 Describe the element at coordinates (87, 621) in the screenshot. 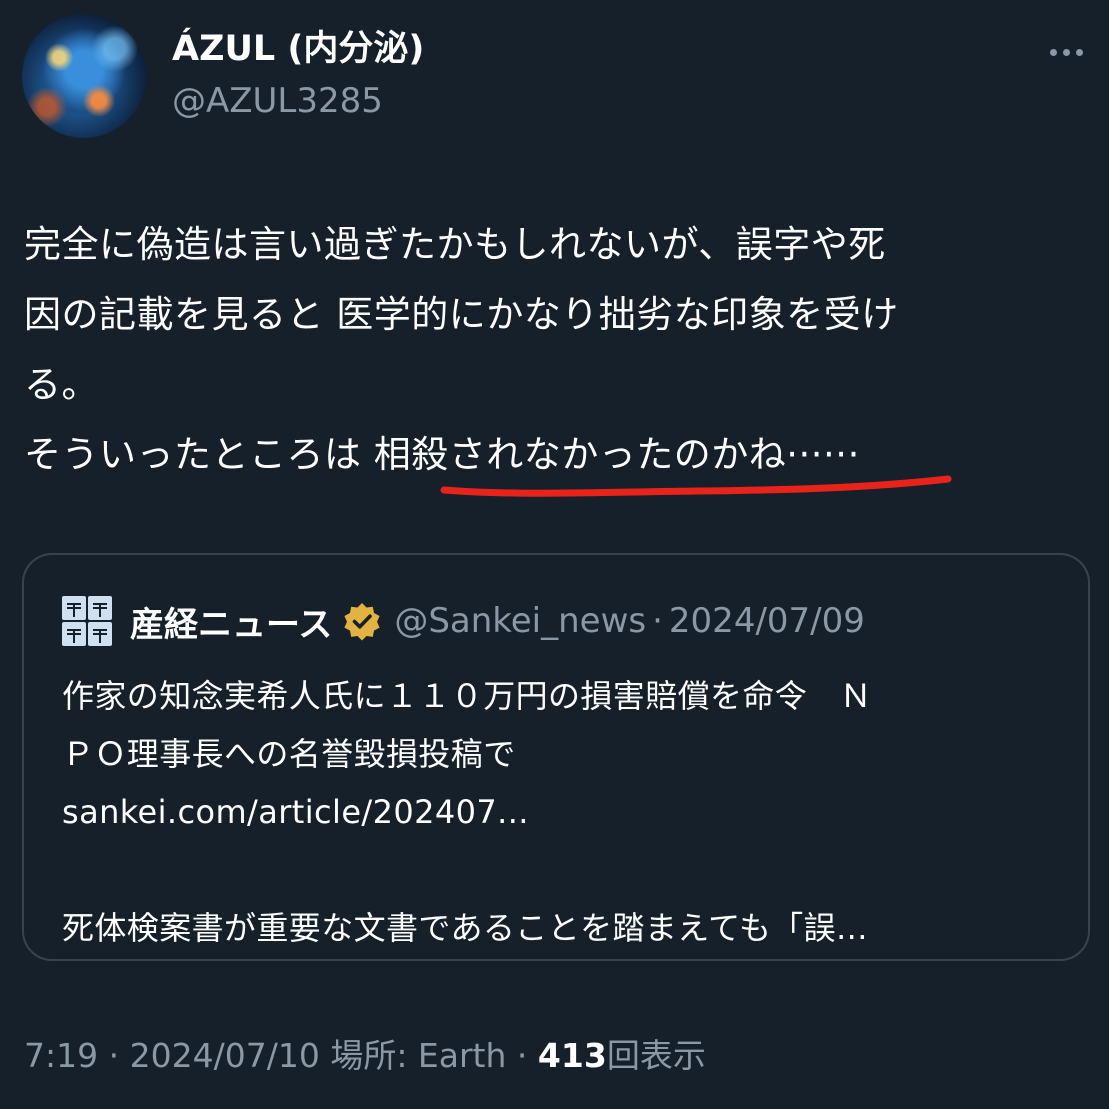

I see `sankei-logo-icon` at that location.